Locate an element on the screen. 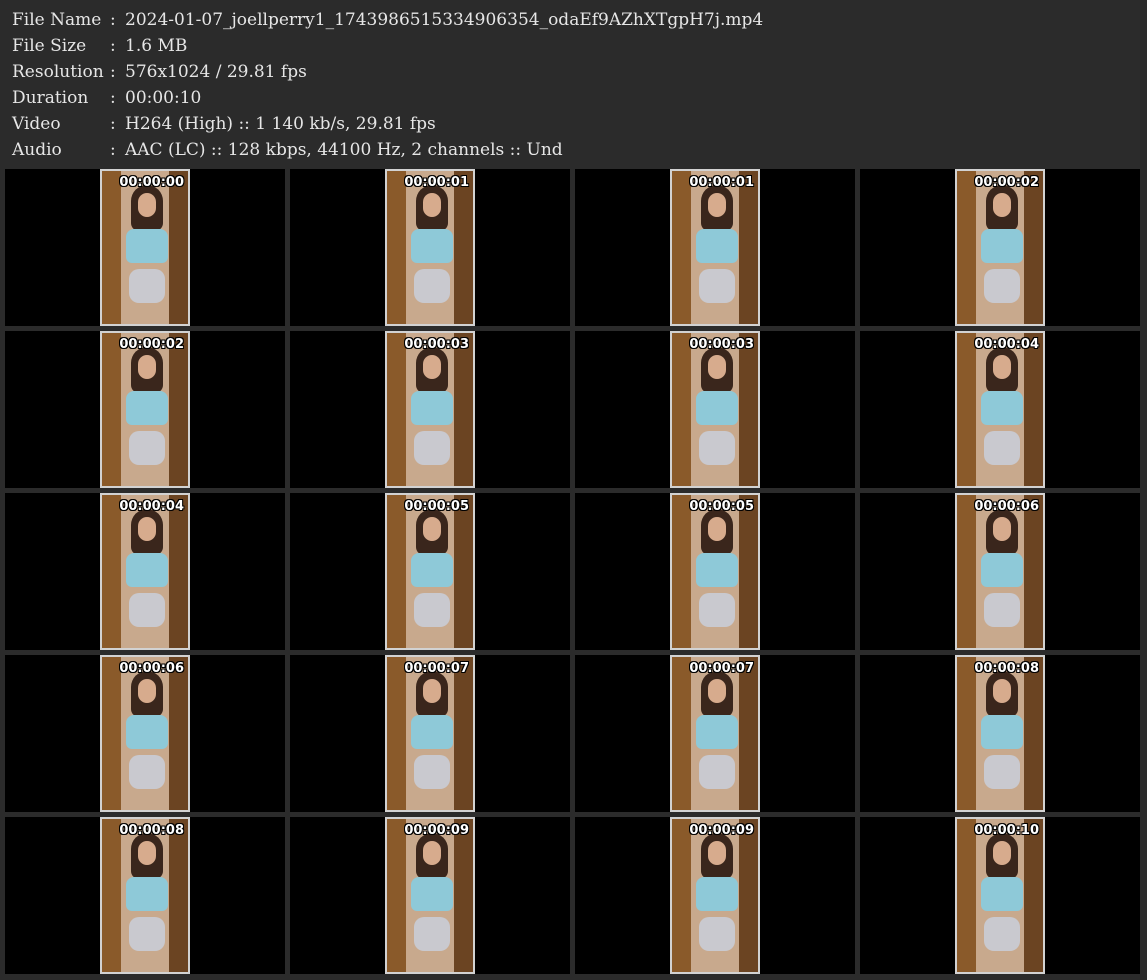 The image size is (1147, 980). video-frame-thumbnail: 00:00:09 is located at coordinates (715, 895).